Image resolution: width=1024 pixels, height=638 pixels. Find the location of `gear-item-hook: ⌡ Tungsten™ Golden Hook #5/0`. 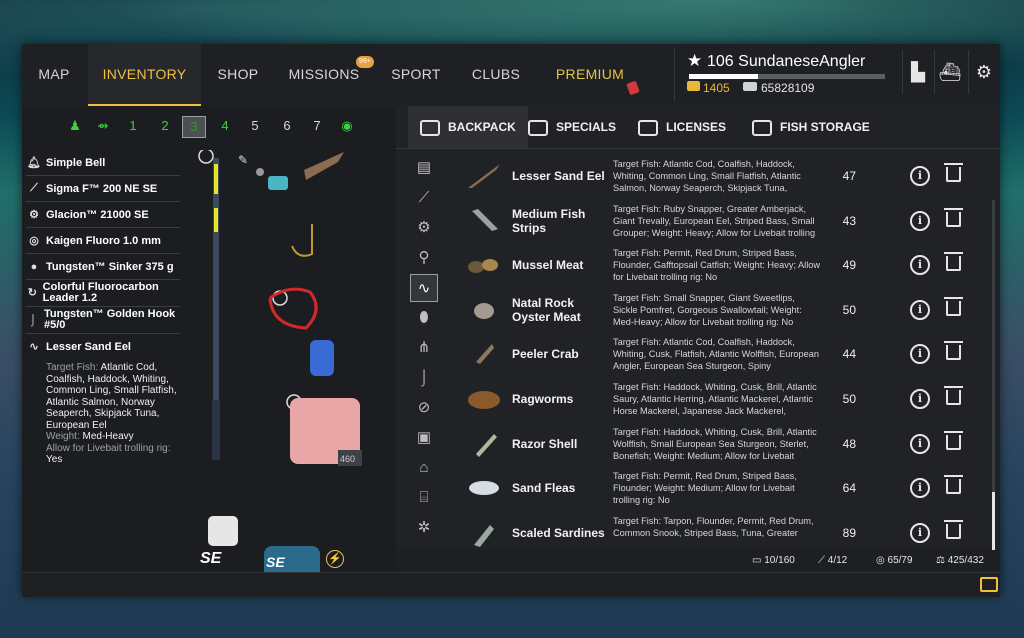

gear-item-hook: ⌡ Tungsten™ Golden Hook #5/0 is located at coordinates (103, 320).